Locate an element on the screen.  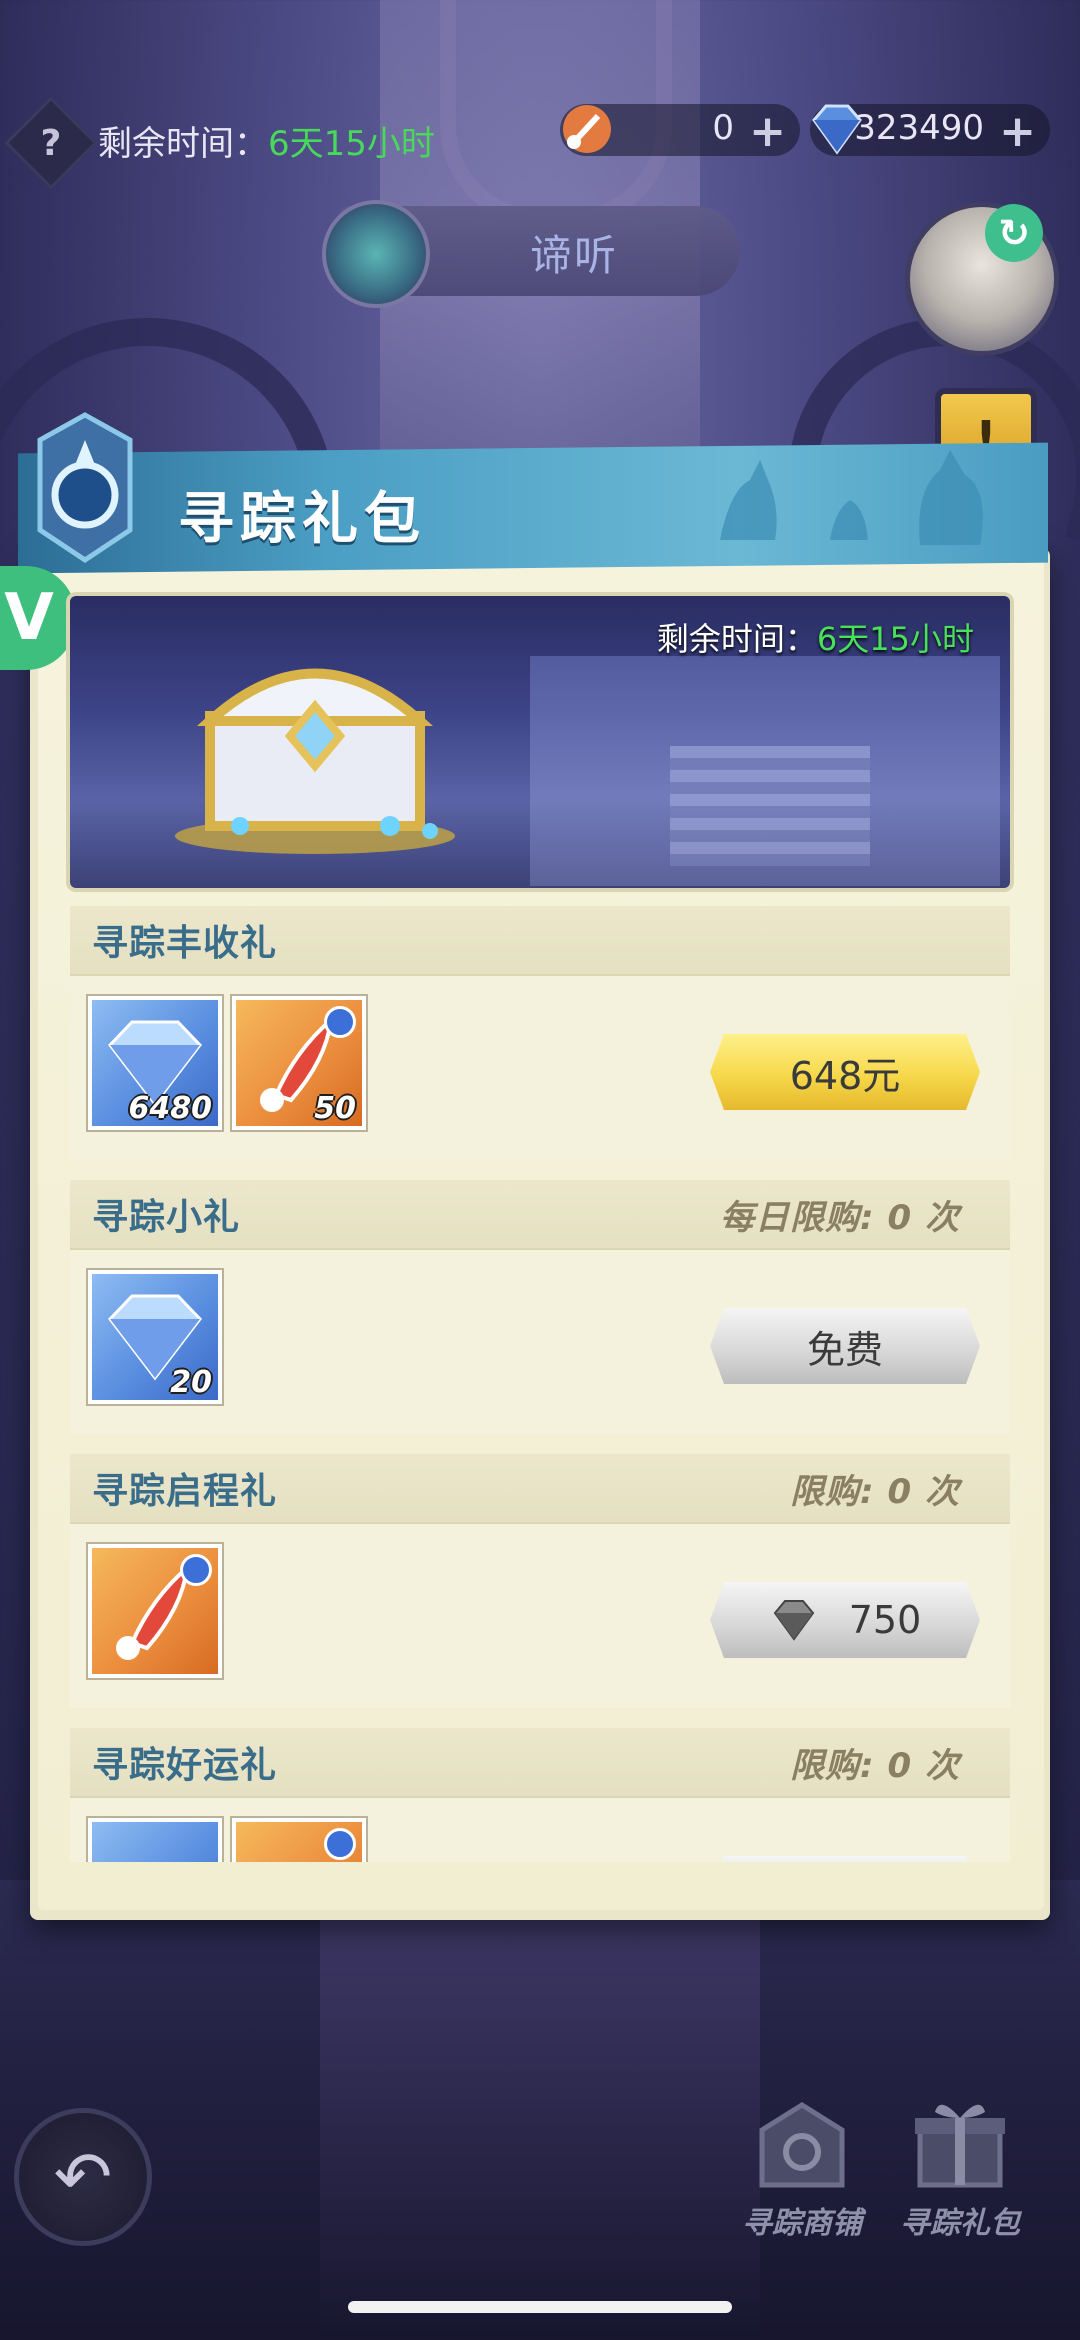
pack-name: 寻踪启程礼 is located at coordinates (185, 1491).